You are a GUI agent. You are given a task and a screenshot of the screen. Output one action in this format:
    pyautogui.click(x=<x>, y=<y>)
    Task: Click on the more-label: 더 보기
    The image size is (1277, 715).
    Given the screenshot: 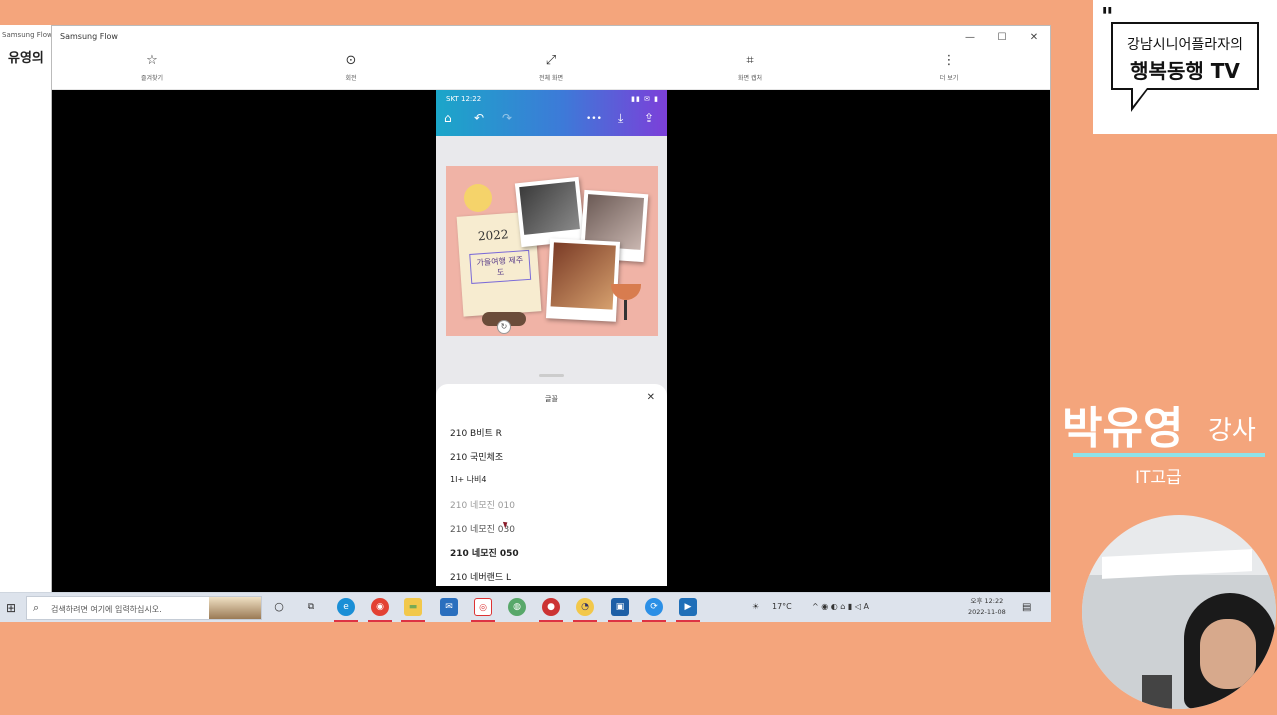 What is the action you would take?
    pyautogui.click(x=949, y=78)
    